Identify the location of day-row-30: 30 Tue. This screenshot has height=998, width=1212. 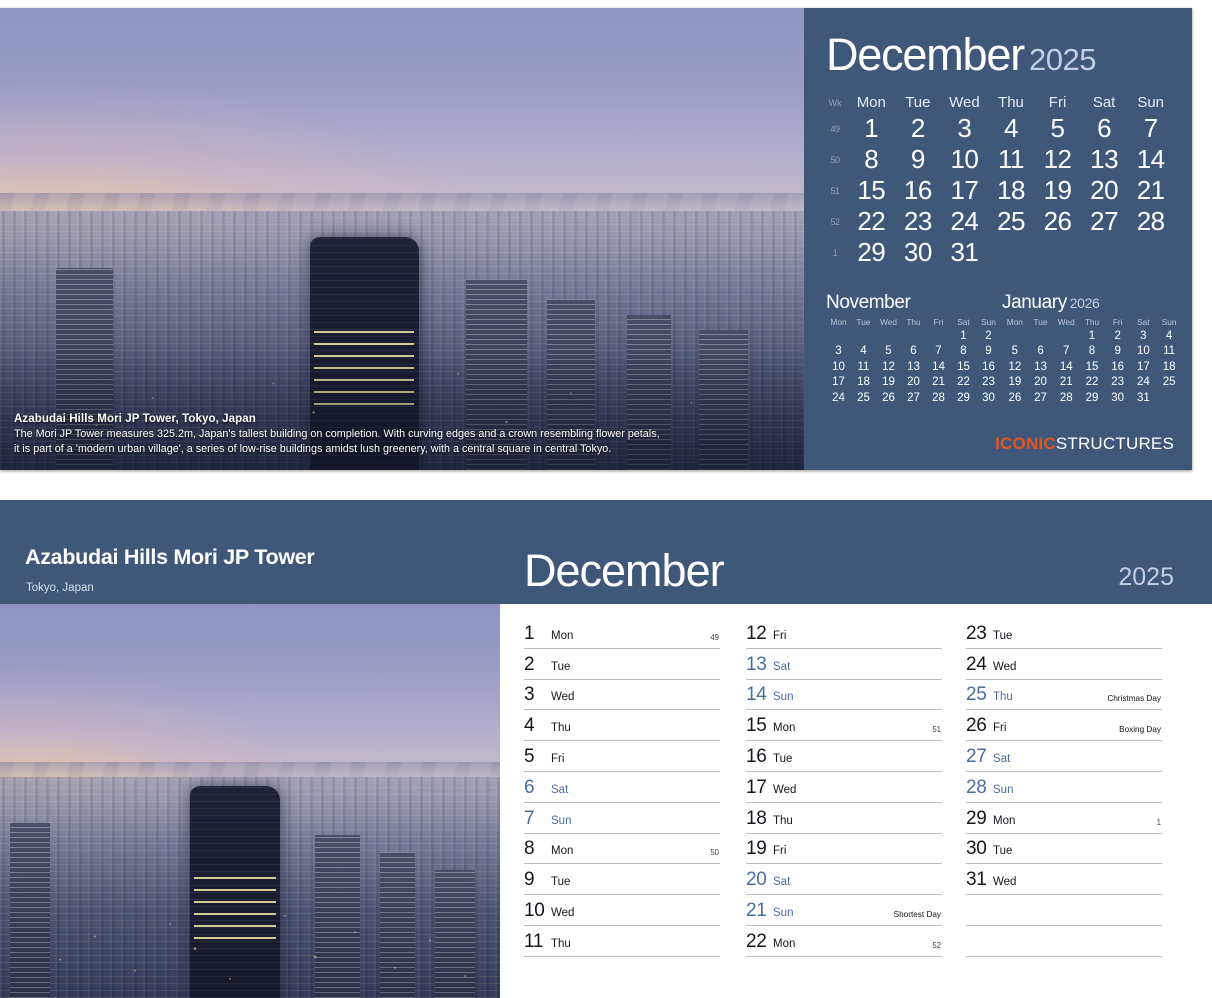
(1064, 849).